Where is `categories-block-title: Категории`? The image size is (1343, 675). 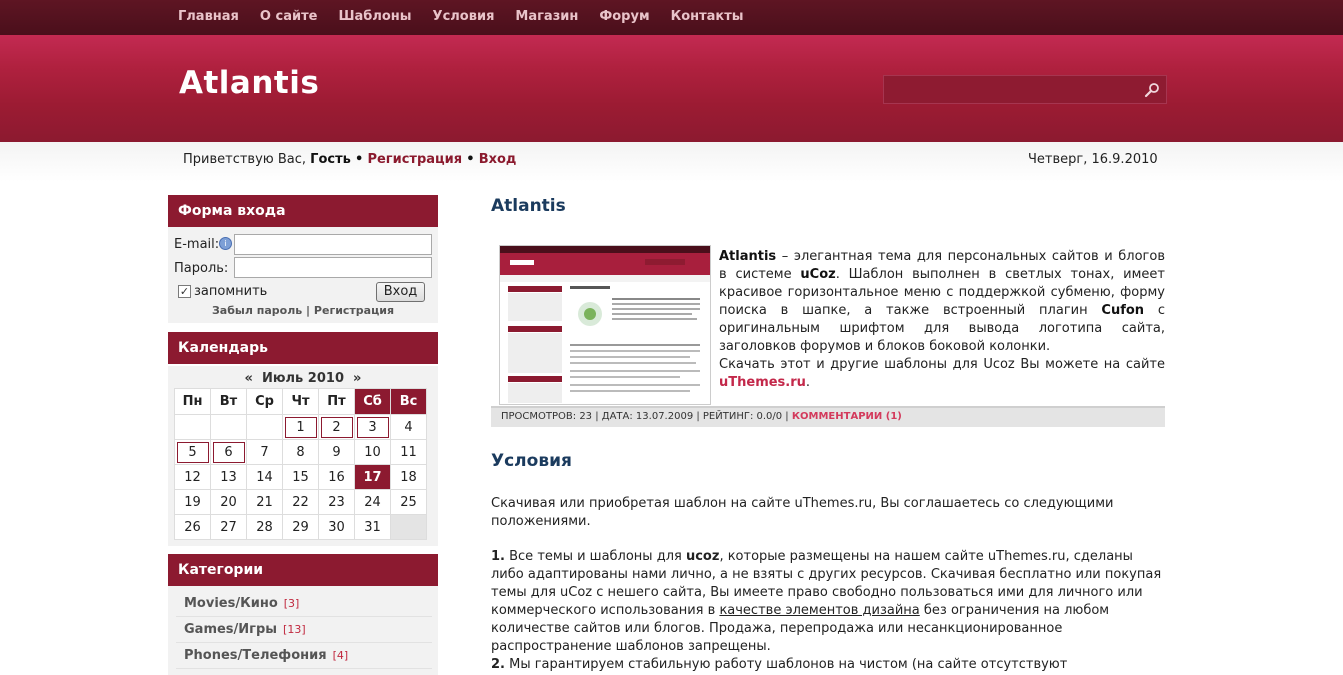 categories-block-title: Категории is located at coordinates (303, 570).